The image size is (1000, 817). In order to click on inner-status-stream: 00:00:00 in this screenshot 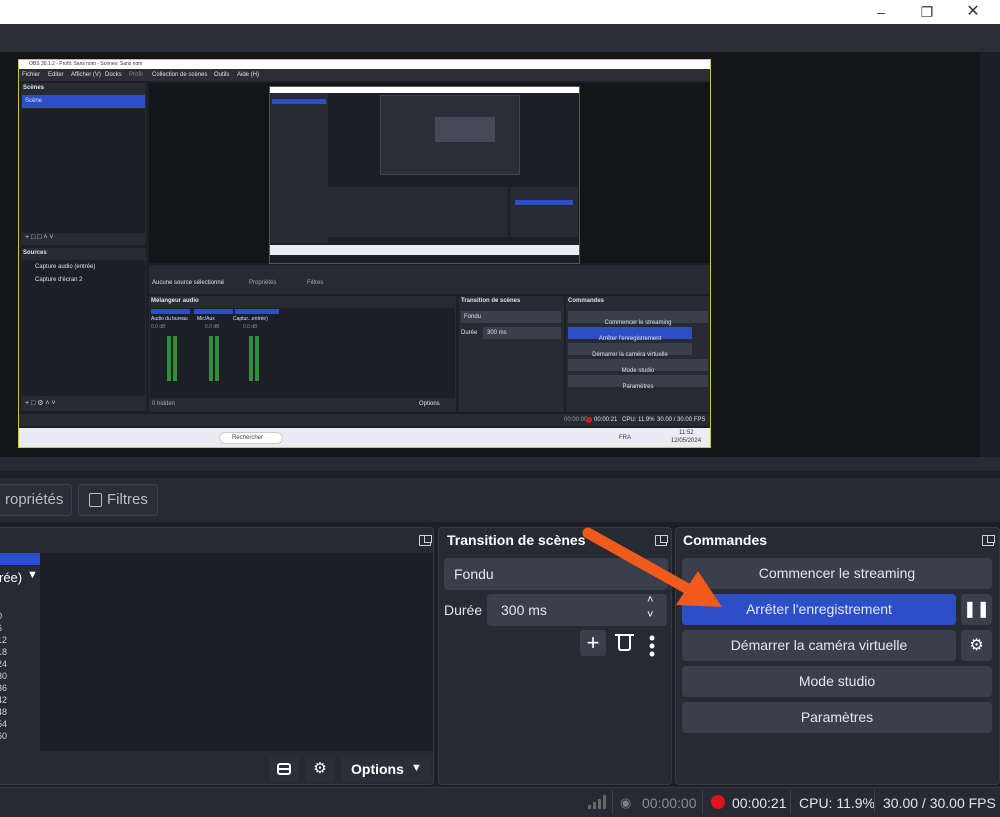, I will do `click(576, 420)`.